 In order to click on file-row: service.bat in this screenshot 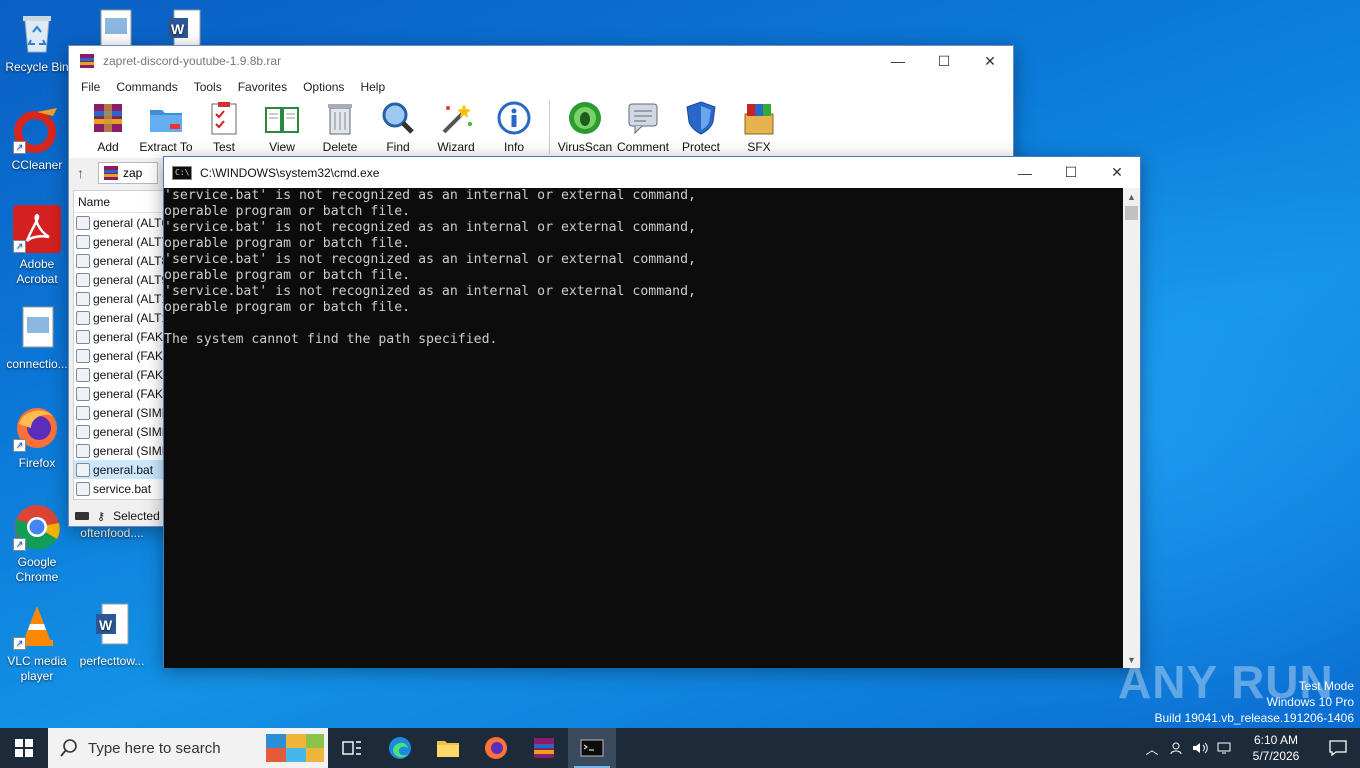, I will do `click(119, 488)`.